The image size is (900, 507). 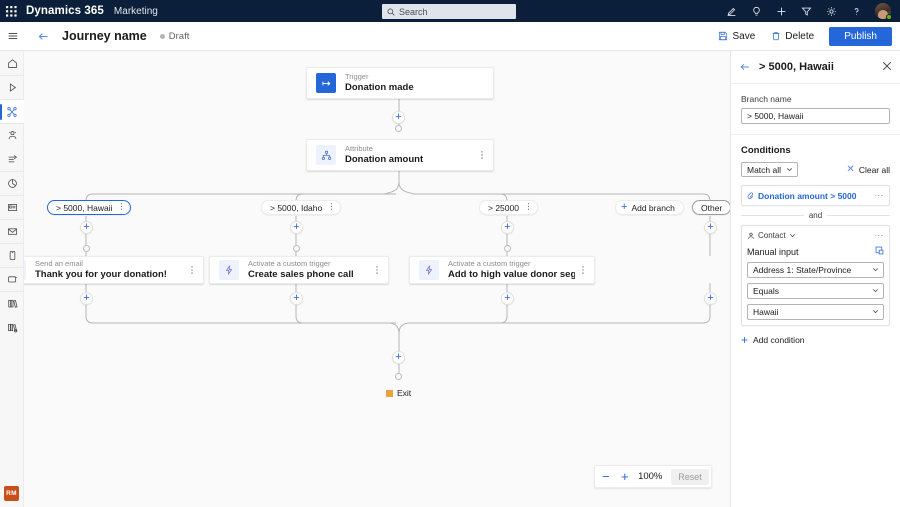 I want to click on sidebar-item-text-messages, so click(x=12, y=255).